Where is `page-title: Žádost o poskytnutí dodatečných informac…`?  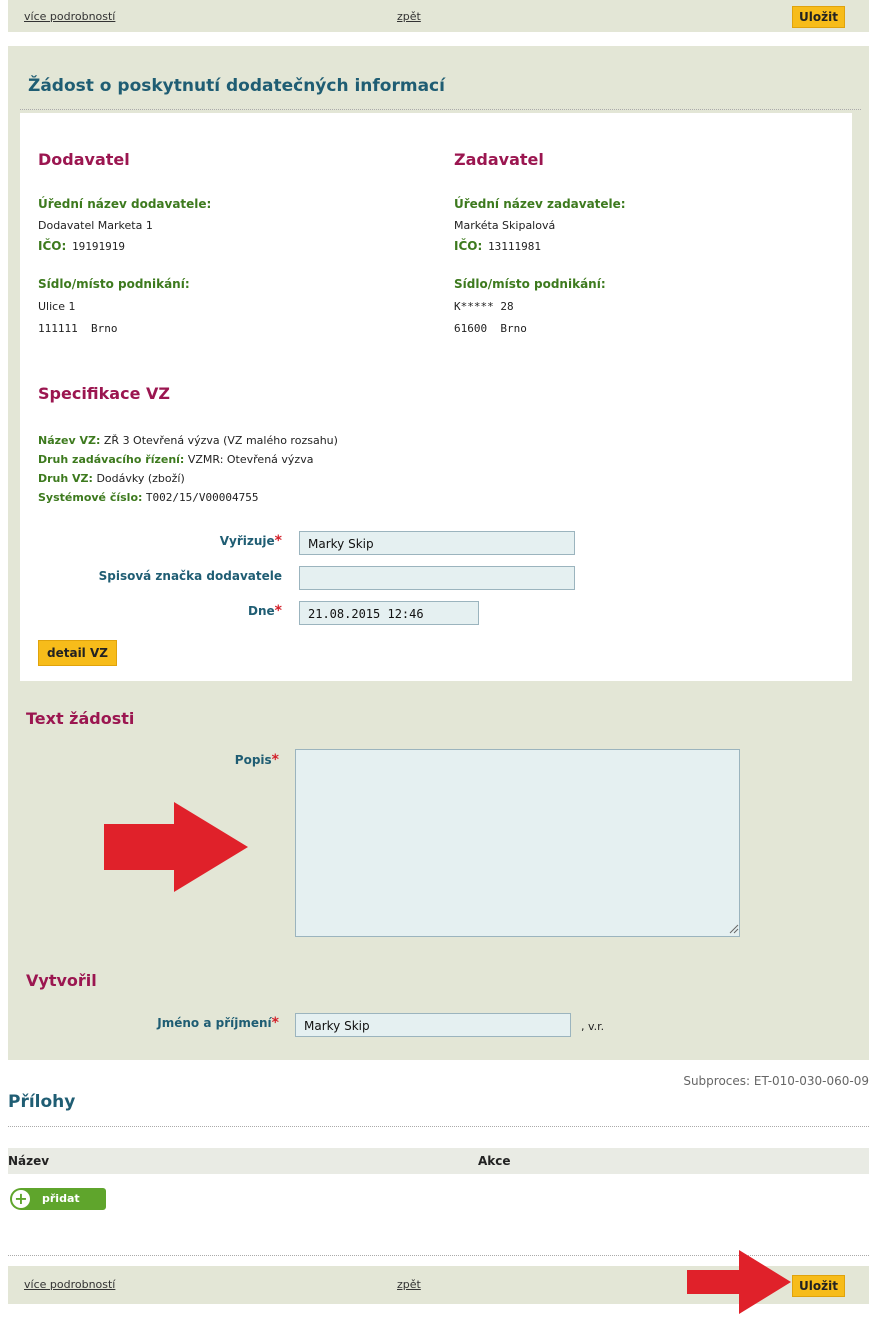
page-title: Žádost o poskytnutí dodatečných informac… is located at coordinates (236, 86).